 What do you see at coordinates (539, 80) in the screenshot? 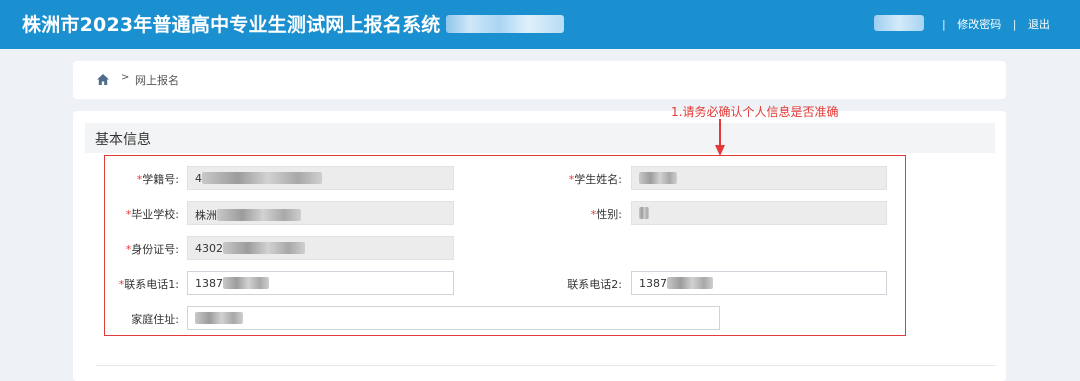
I see `breadcrumb: > 网上报名` at bounding box center [539, 80].